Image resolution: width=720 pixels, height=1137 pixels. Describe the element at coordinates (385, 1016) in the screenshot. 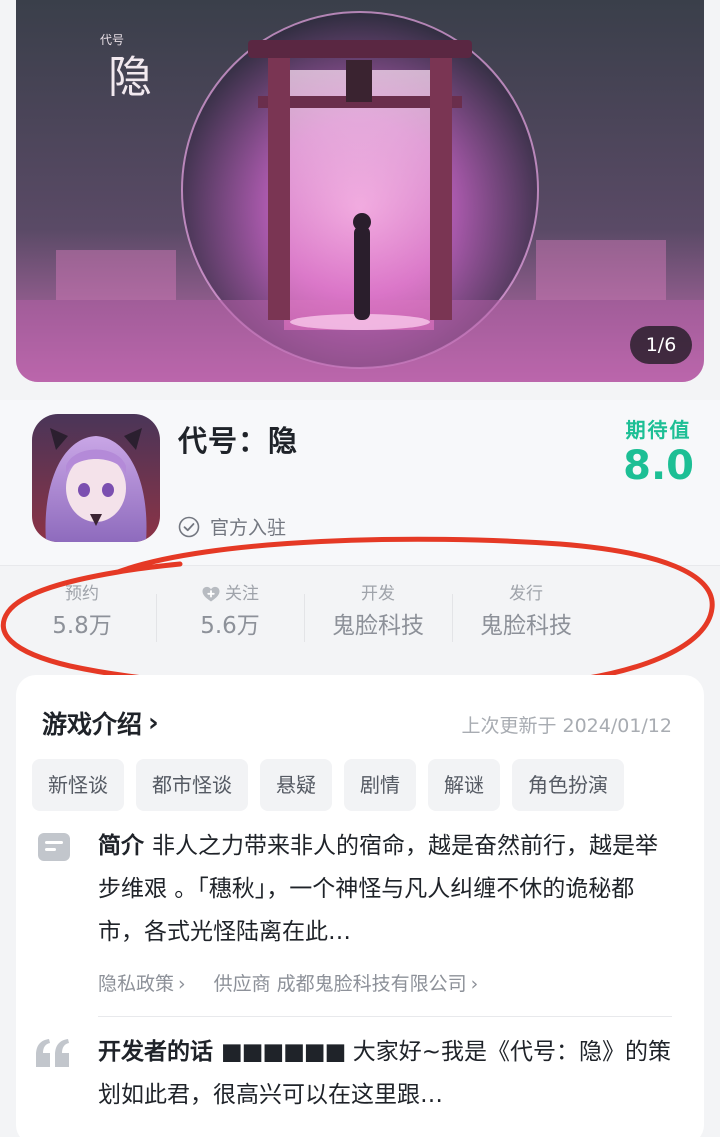

I see `divider` at that location.